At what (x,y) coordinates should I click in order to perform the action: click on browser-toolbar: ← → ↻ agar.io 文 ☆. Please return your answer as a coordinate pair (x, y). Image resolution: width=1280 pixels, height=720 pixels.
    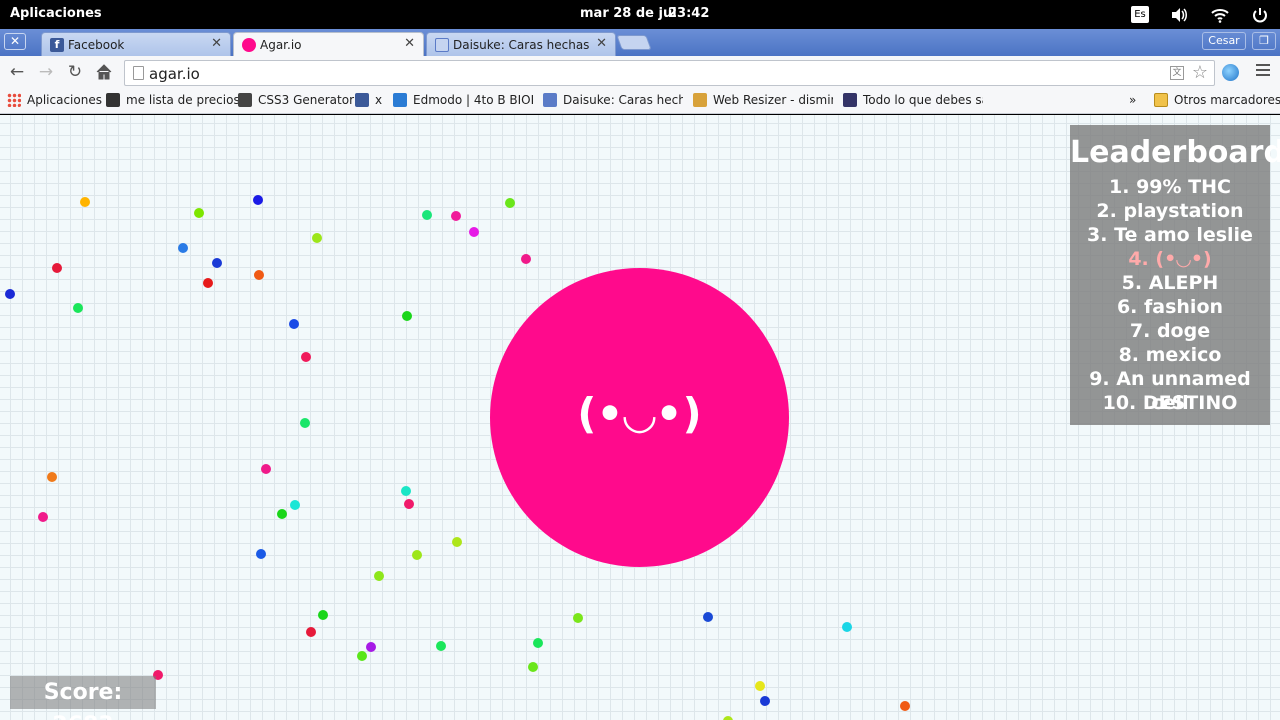
    Looking at the image, I should click on (640, 72).